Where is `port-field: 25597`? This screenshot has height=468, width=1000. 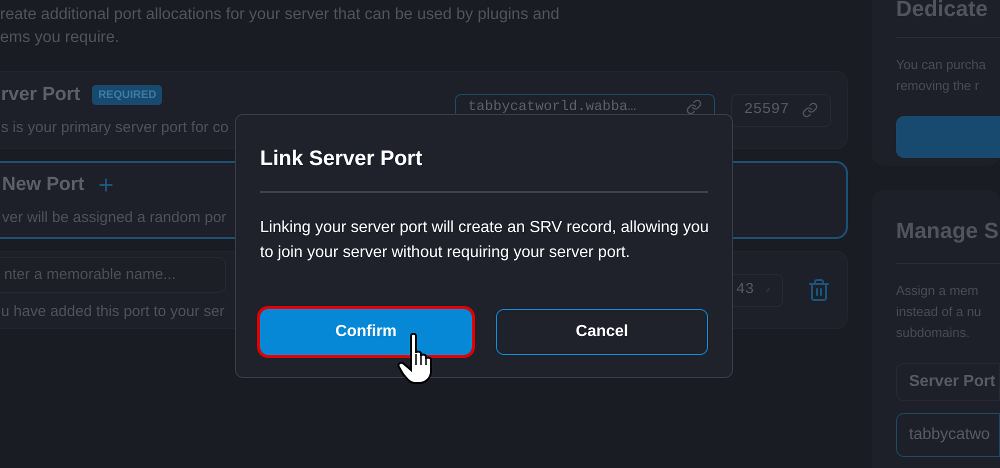 port-field: 25597 is located at coordinates (781, 110).